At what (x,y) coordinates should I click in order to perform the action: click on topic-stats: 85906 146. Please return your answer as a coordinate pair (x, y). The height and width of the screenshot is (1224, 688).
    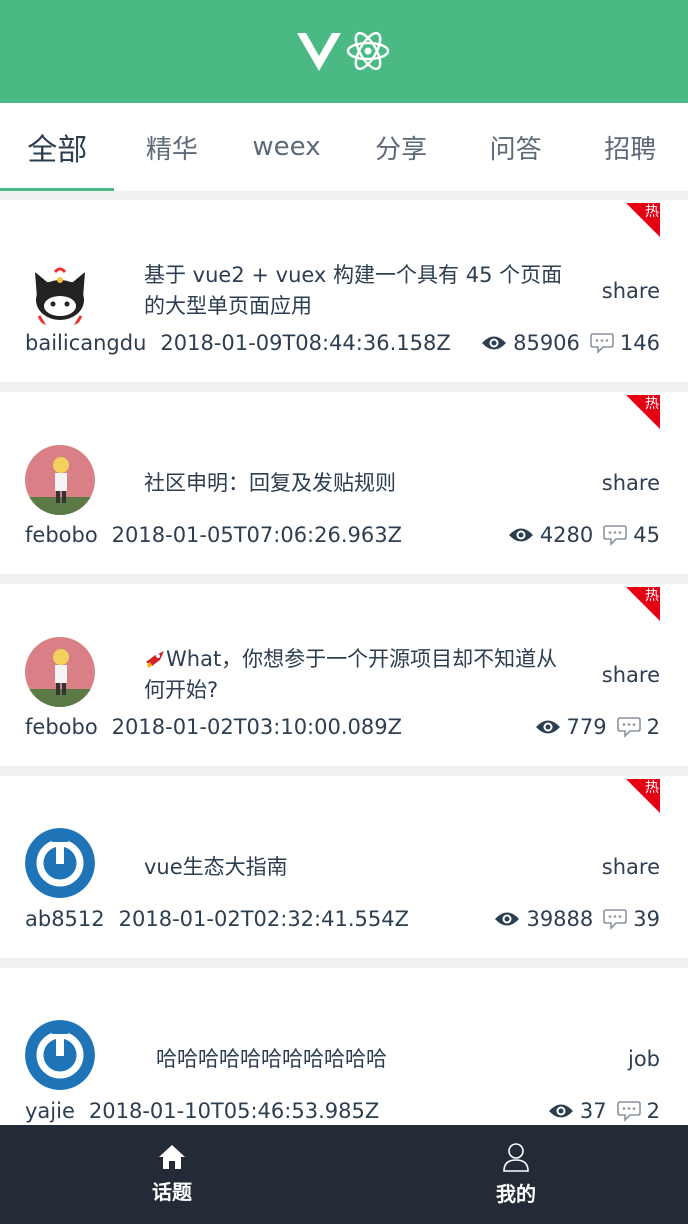
    Looking at the image, I should click on (570, 343).